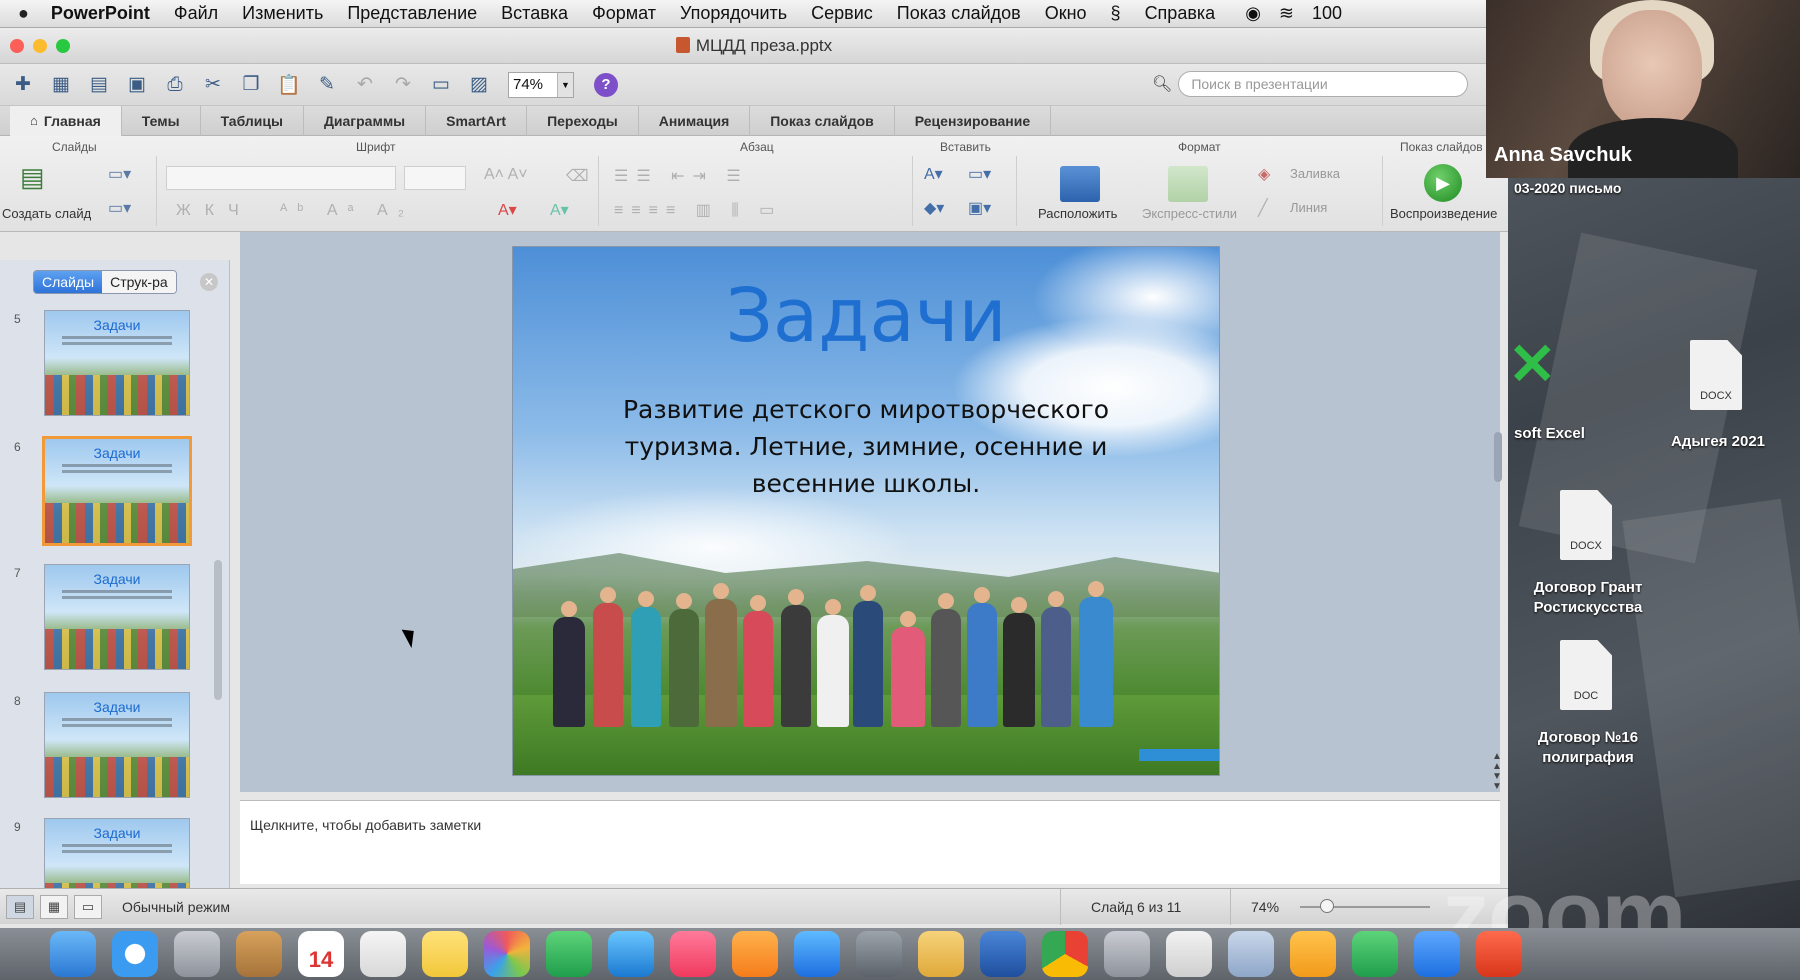 The width and height of the screenshot is (1800, 980). Describe the element at coordinates (365, 825) in the screenshot. I see `notes-placeholder: Щелкните, чтобы добавить заметки` at that location.